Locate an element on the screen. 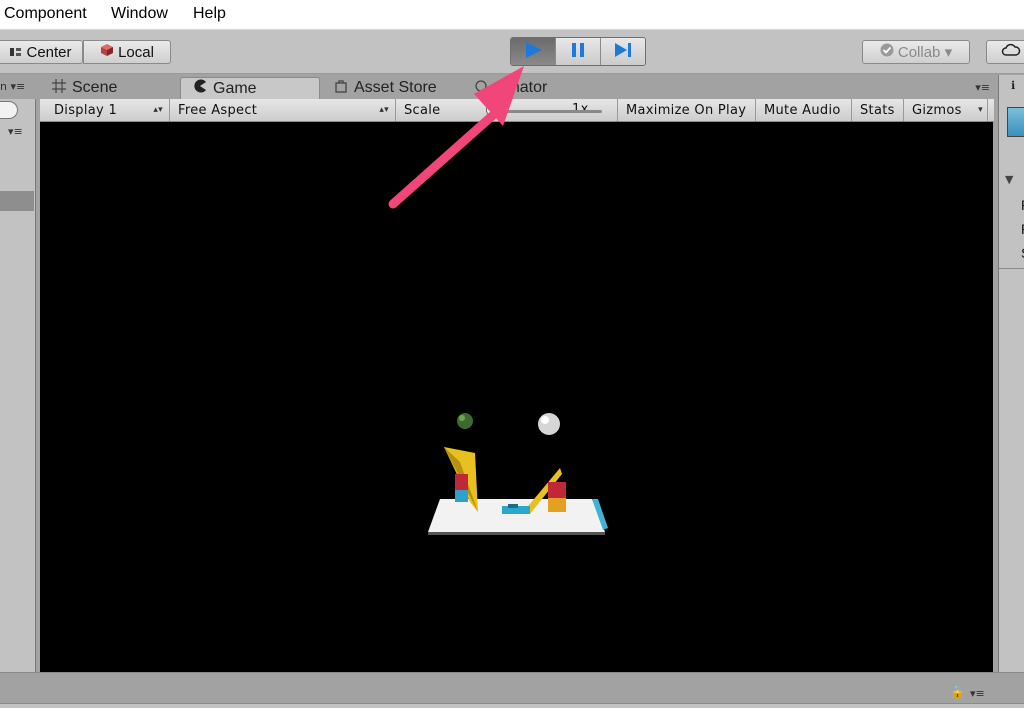 The height and width of the screenshot is (708, 1024). bottom-panel-strip: 🔒 ▾≡ is located at coordinates (512, 690).